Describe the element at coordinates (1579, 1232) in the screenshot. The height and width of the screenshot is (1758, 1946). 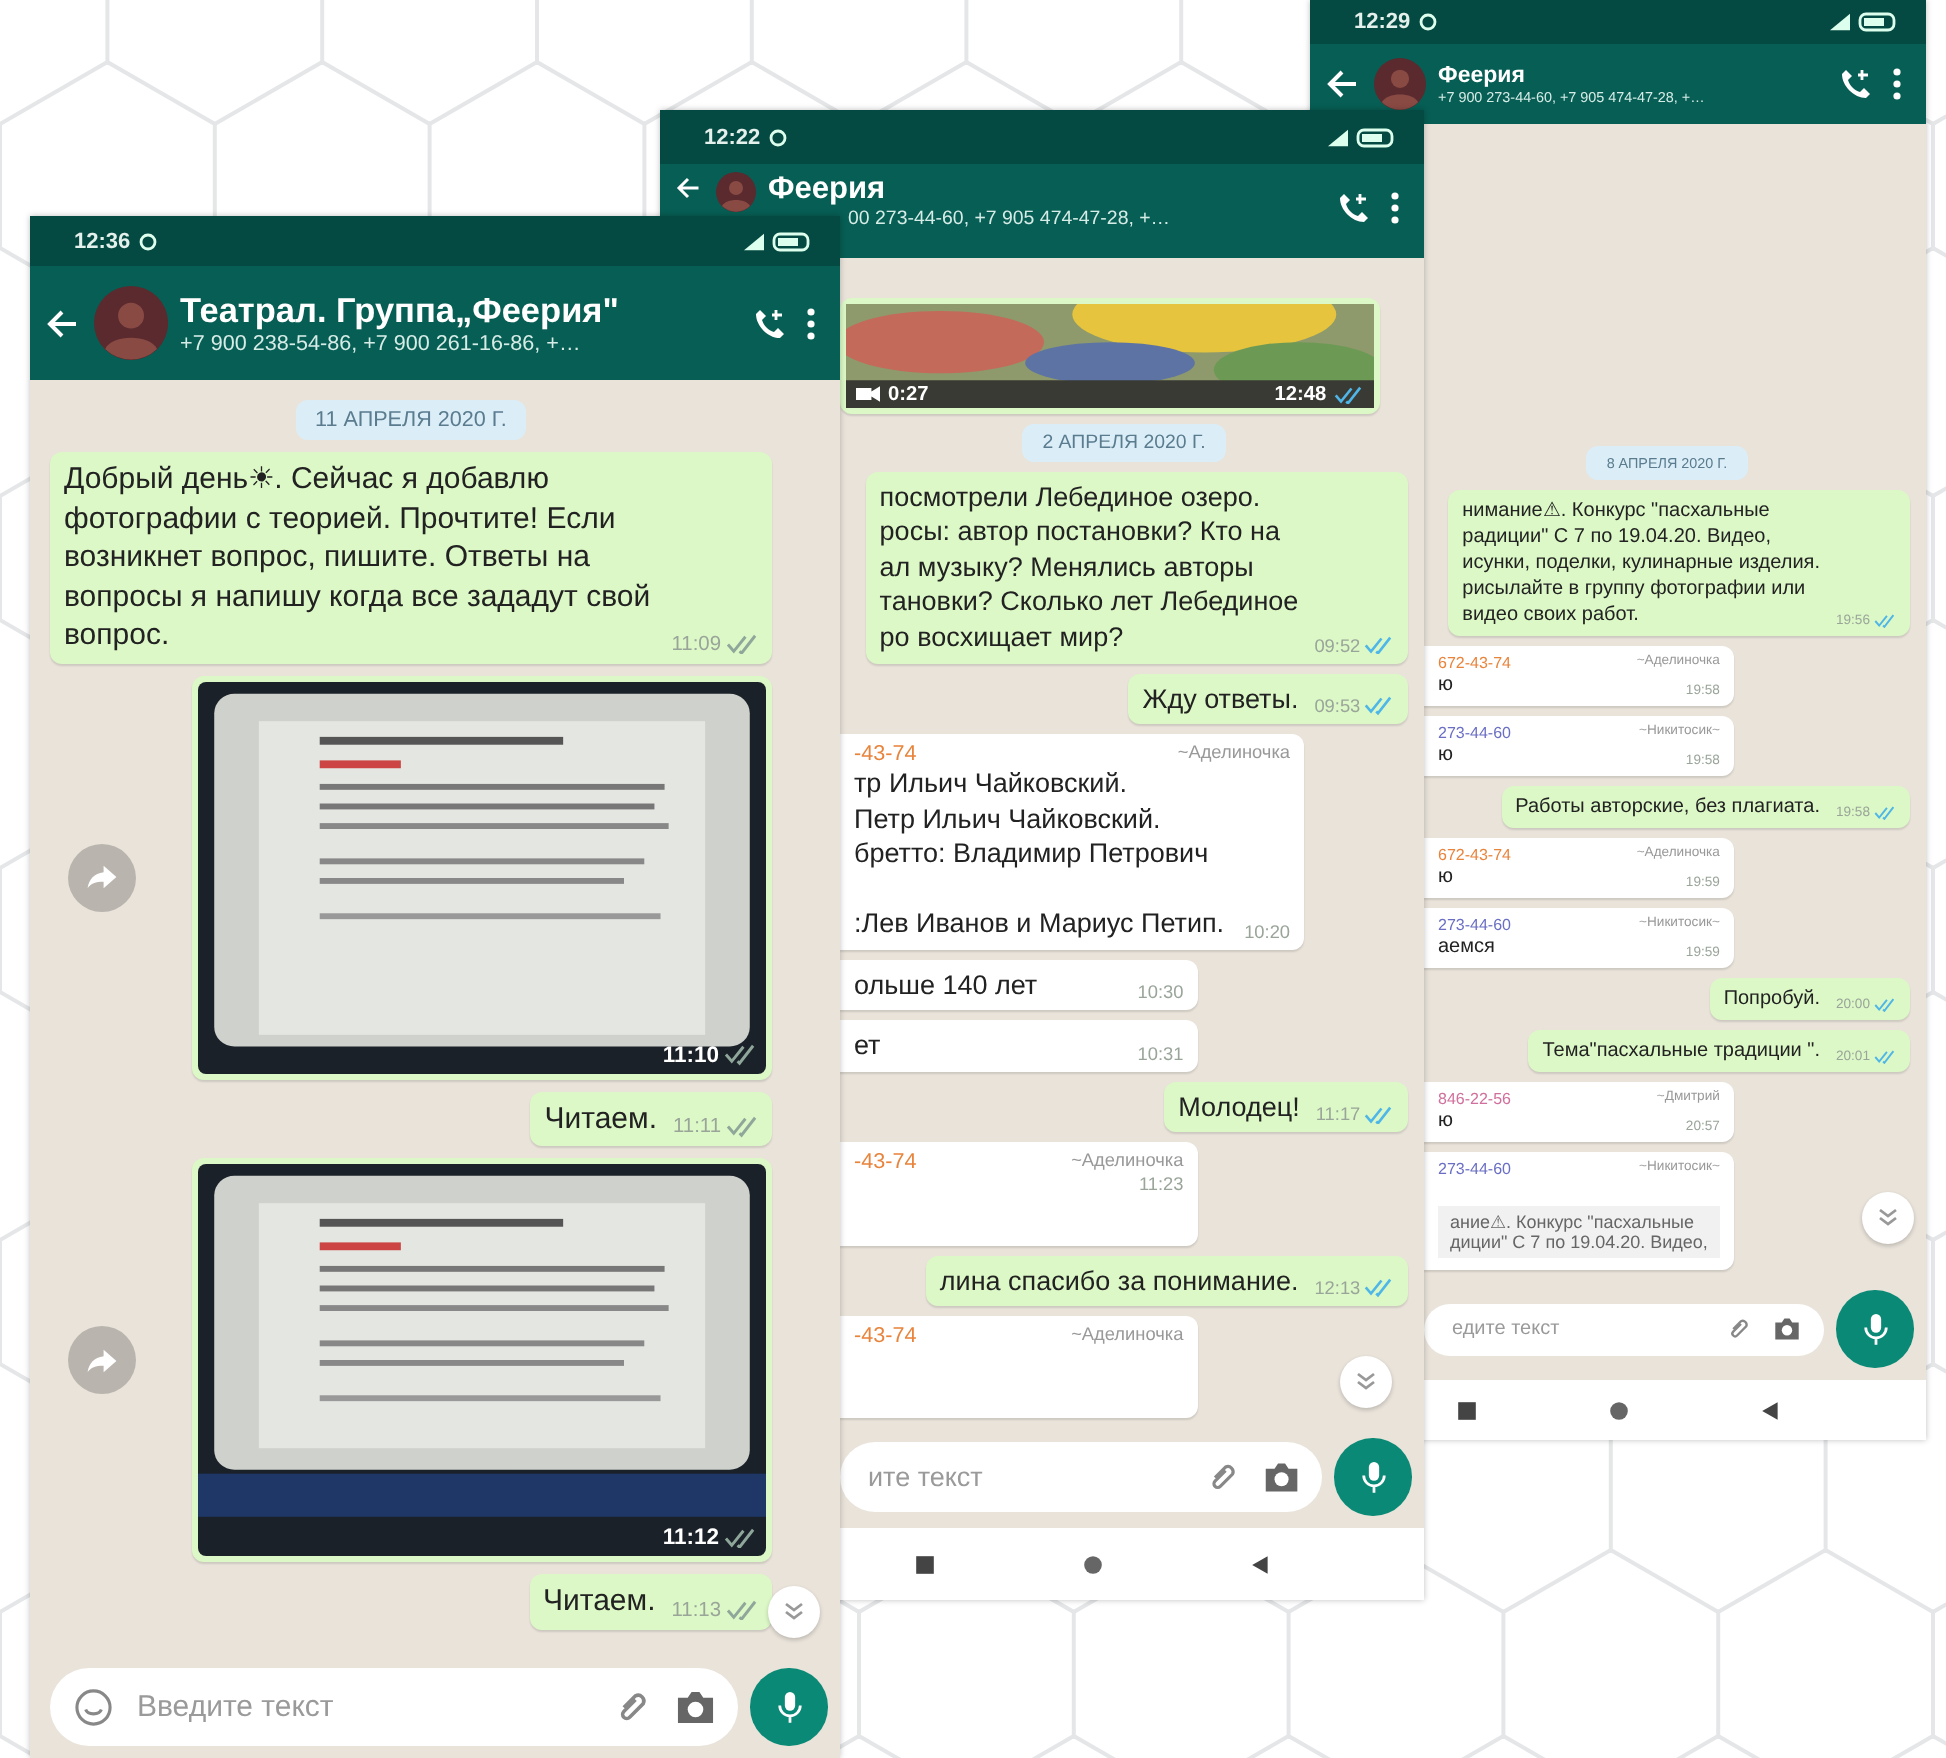
I see `quoted-text: ание⚠. Конкурс "пасхальные диции" С 7 по 19.04.20. Видео,` at that location.